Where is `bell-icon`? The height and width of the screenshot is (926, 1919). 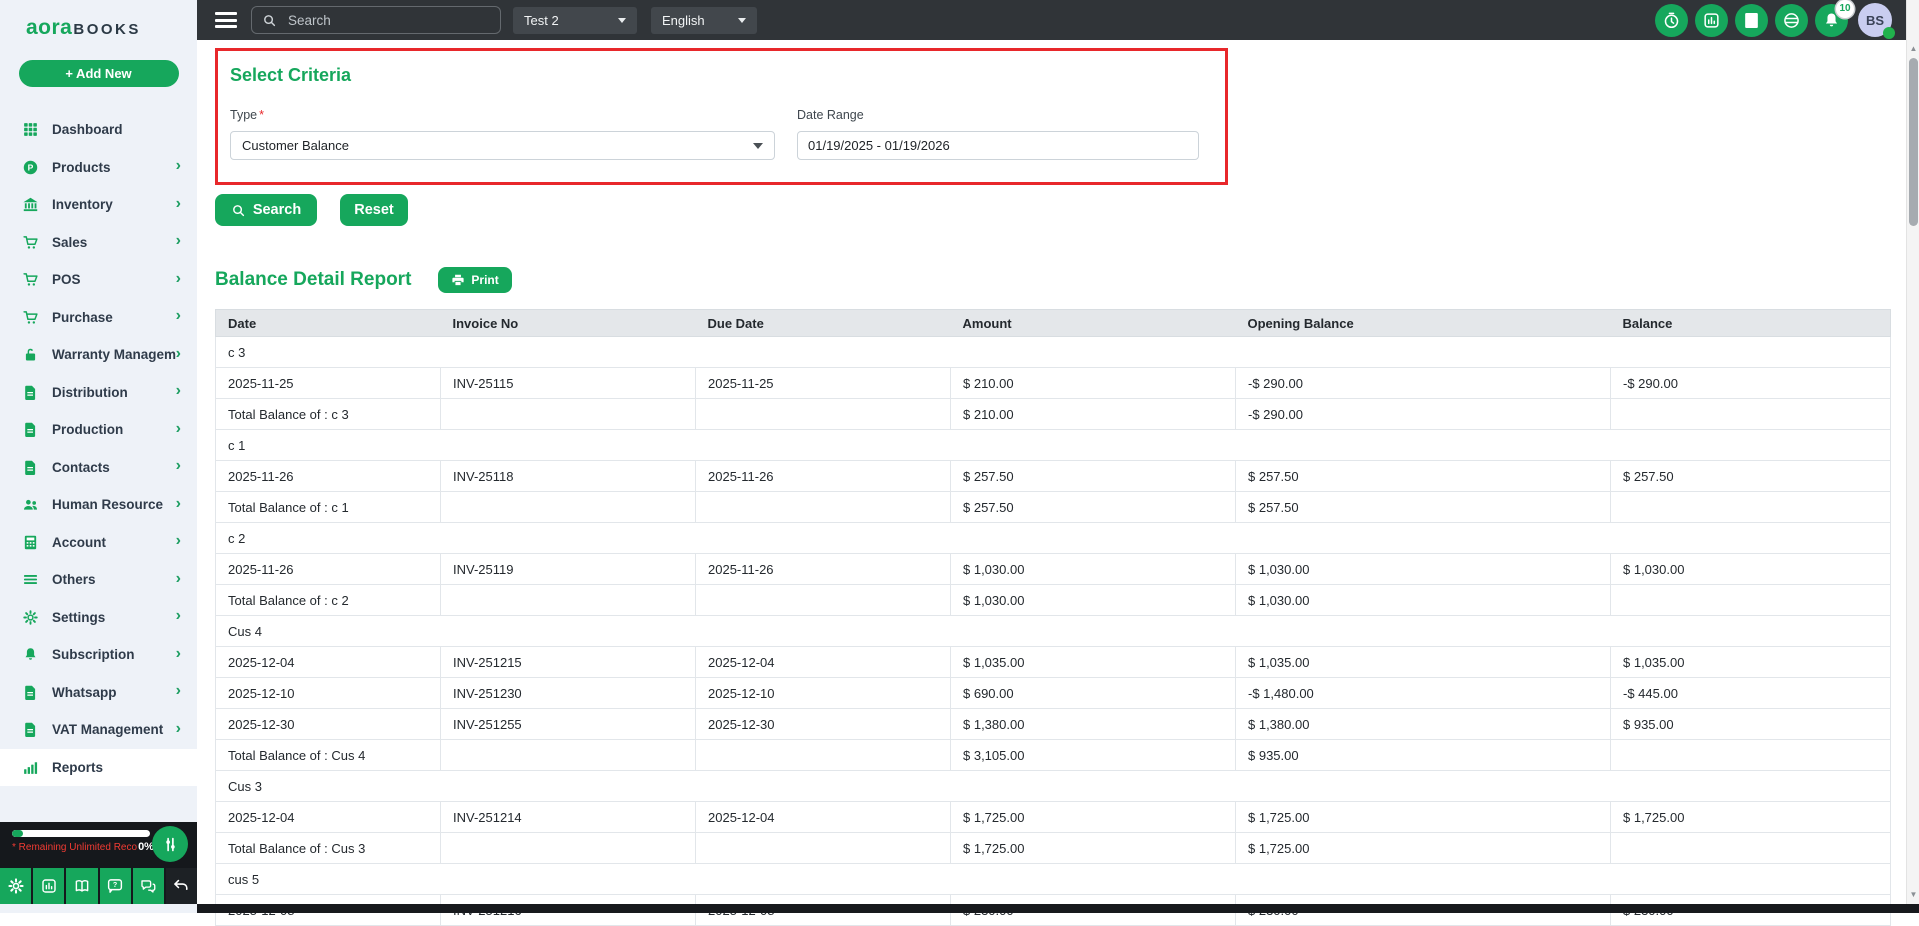
bell-icon is located at coordinates (30, 654).